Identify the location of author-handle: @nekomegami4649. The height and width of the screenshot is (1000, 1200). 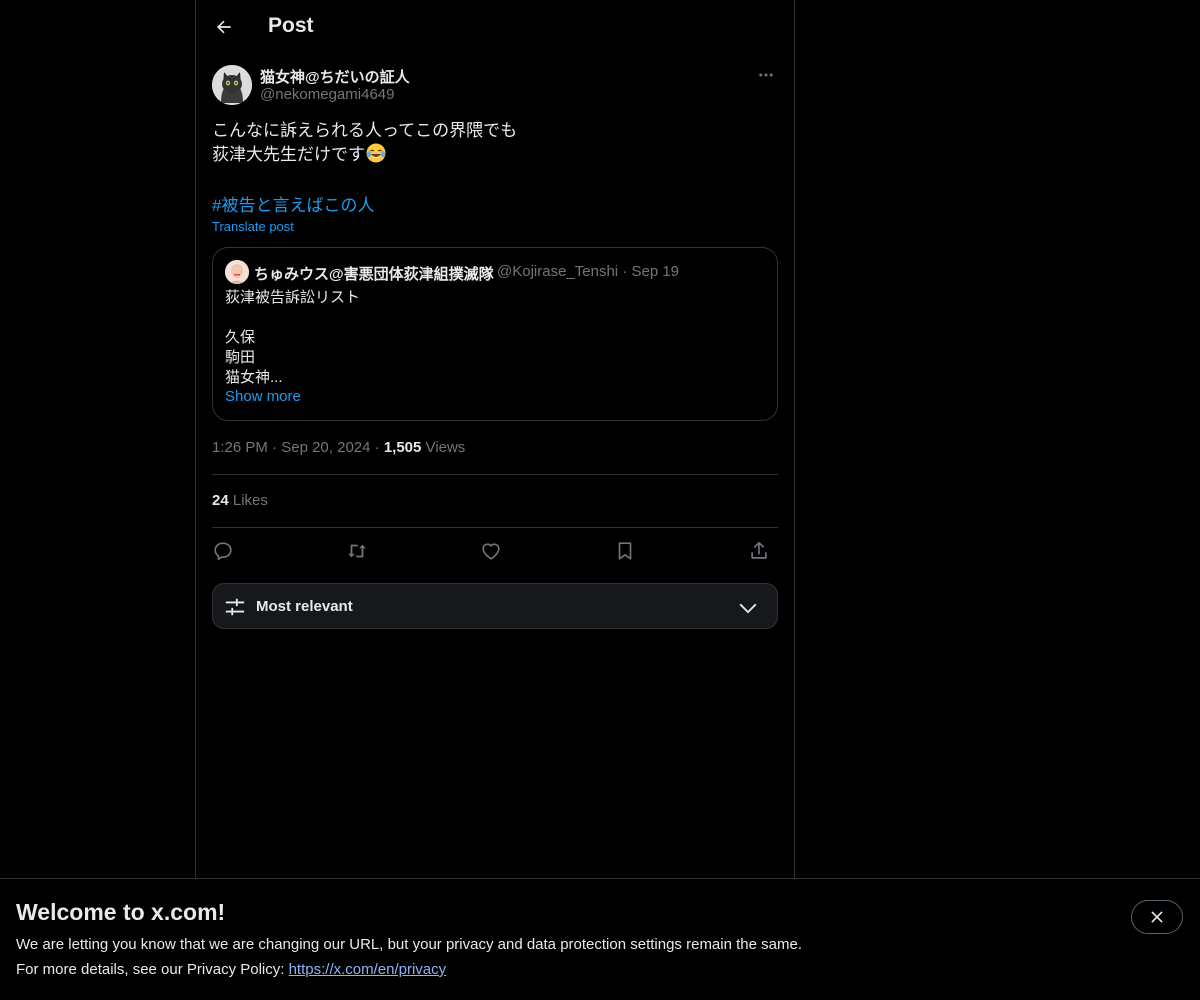
(327, 94).